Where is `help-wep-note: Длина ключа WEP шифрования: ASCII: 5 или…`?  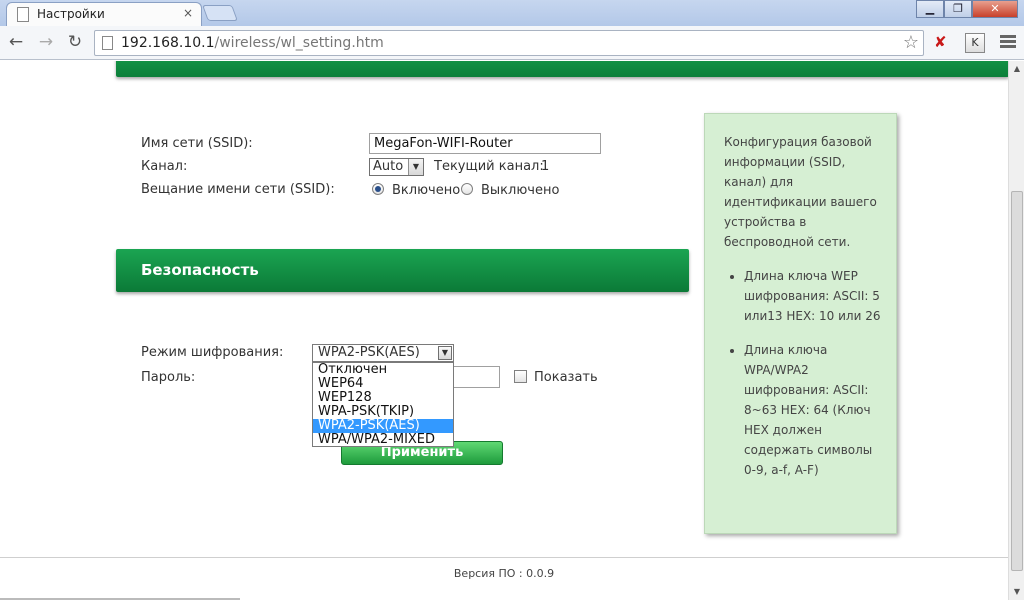 help-wep-note: Длина ключа WEP шифрования: ASCII: 5 или… is located at coordinates (814, 296).